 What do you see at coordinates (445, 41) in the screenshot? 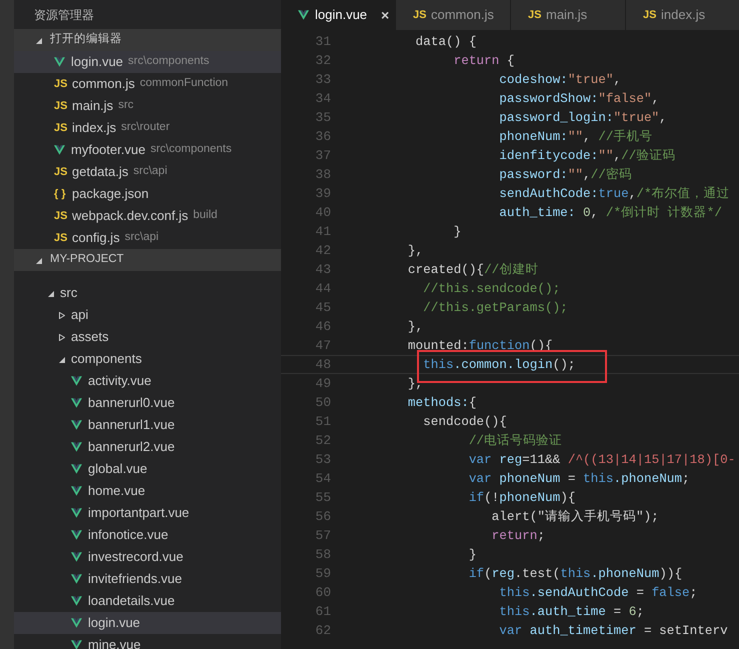
I see `code-line: data() {` at bounding box center [445, 41].